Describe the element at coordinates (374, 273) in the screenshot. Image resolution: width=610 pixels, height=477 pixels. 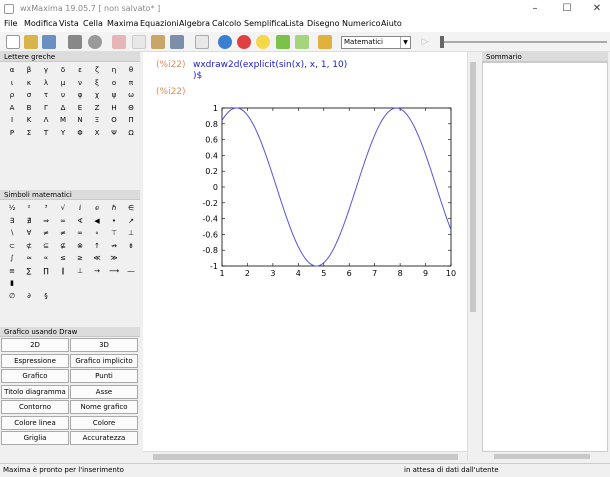
I see `x-tick-label: 7` at that location.